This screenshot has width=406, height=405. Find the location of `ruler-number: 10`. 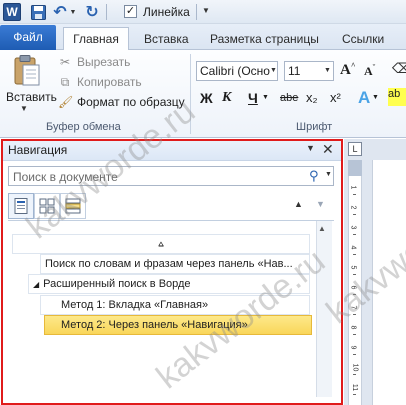

ruler-number: 10 is located at coordinates (355, 367).